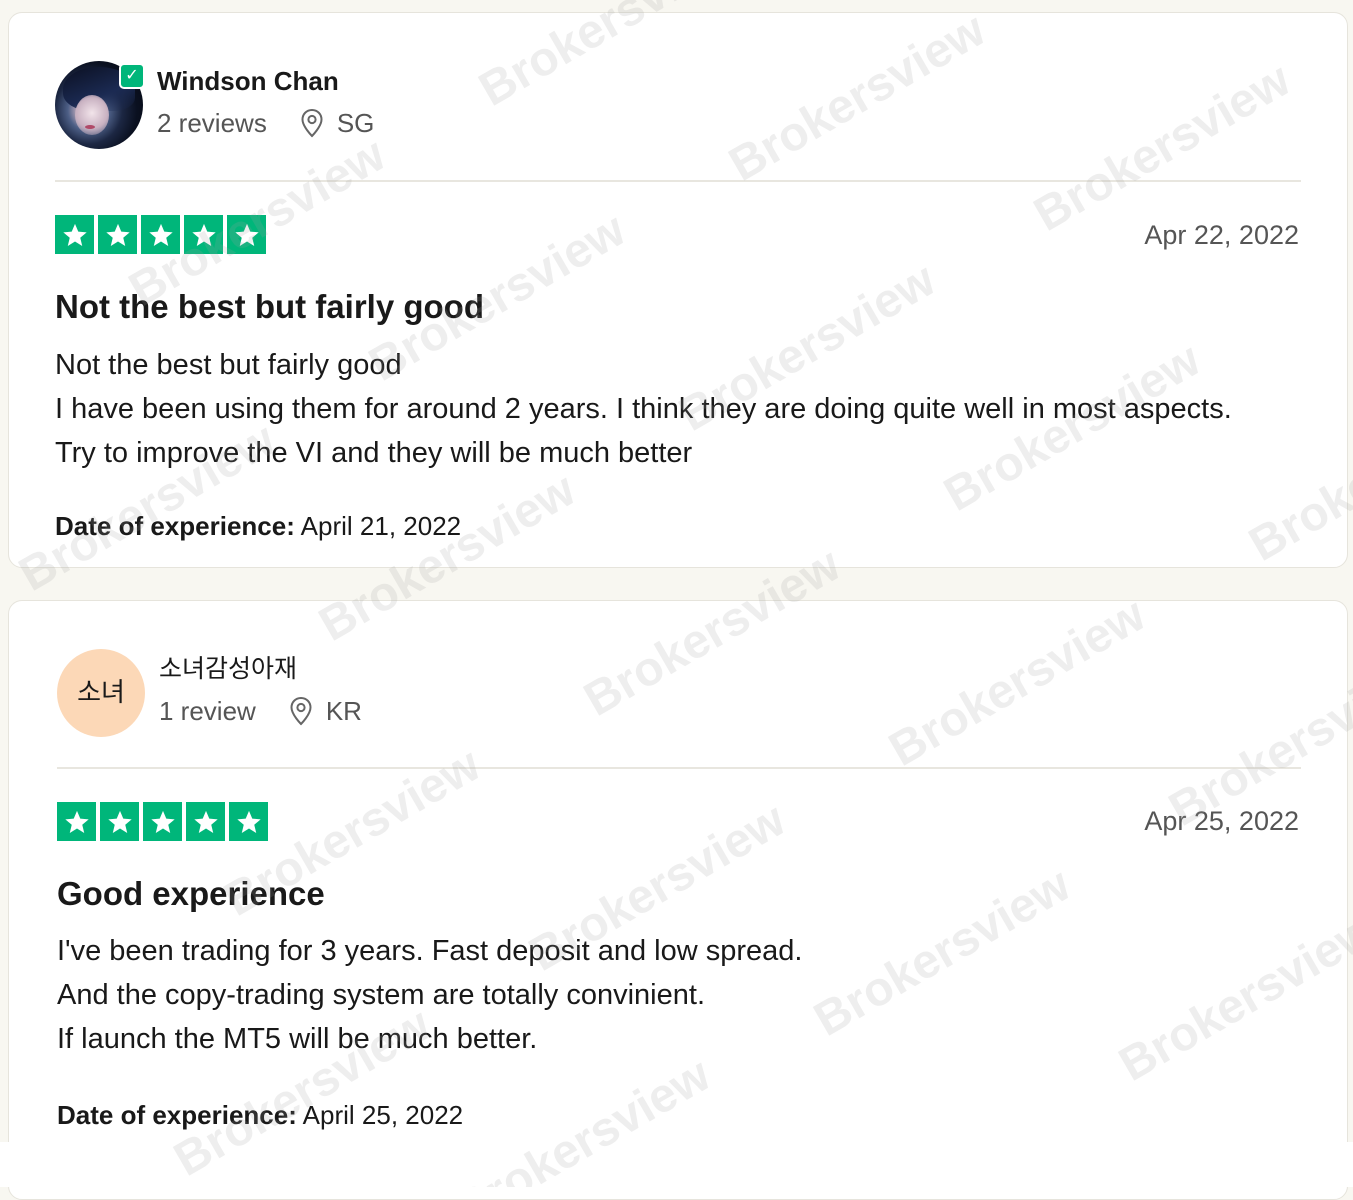 This screenshot has height=1200, width=1353. I want to click on user-meta: 1 review KR, so click(260, 711).